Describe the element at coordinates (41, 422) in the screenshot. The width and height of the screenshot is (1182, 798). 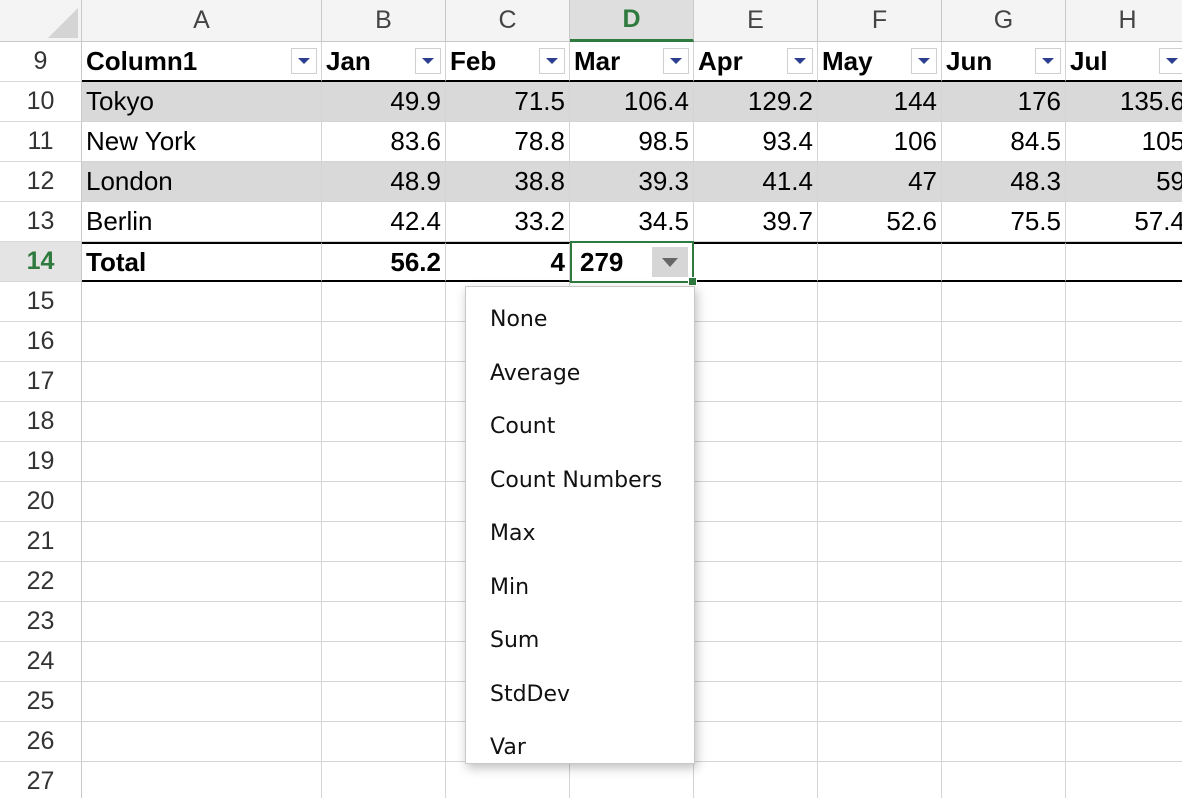
I see `row-header-18: 18` at that location.